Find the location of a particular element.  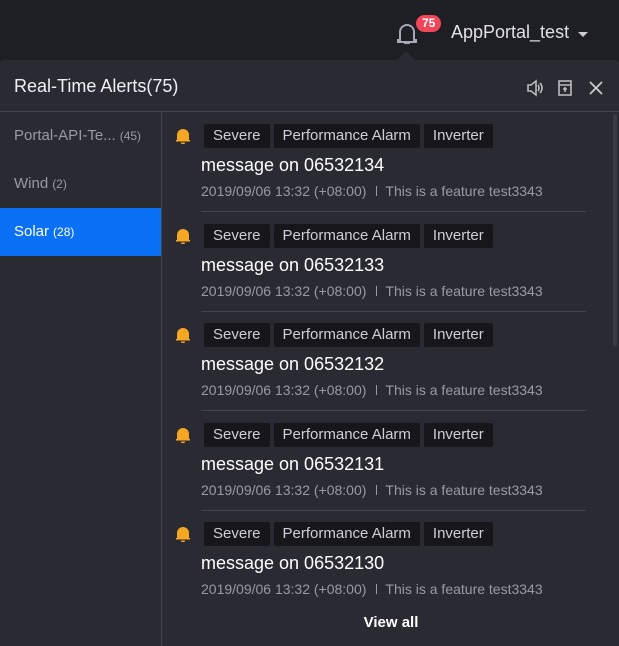

sidebar-item-count: (2) is located at coordinates (59, 184).